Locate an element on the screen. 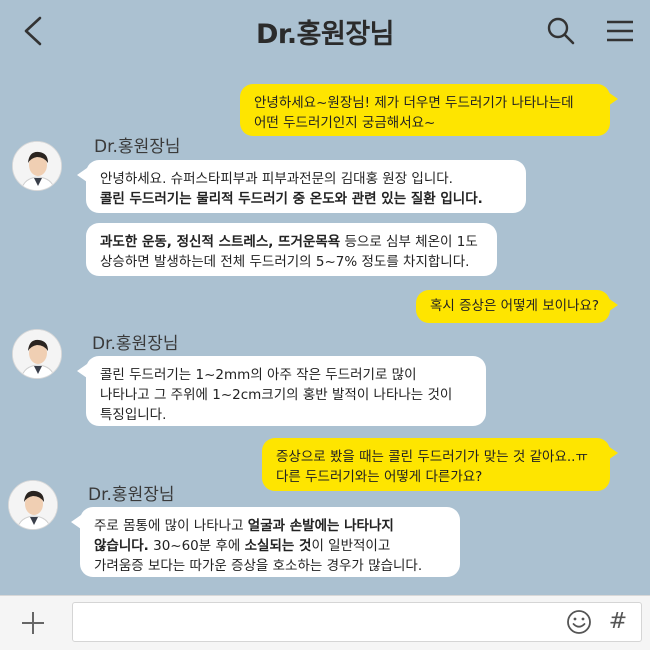 The image size is (650, 650). hamburger-menu-icon is located at coordinates (620, 31).